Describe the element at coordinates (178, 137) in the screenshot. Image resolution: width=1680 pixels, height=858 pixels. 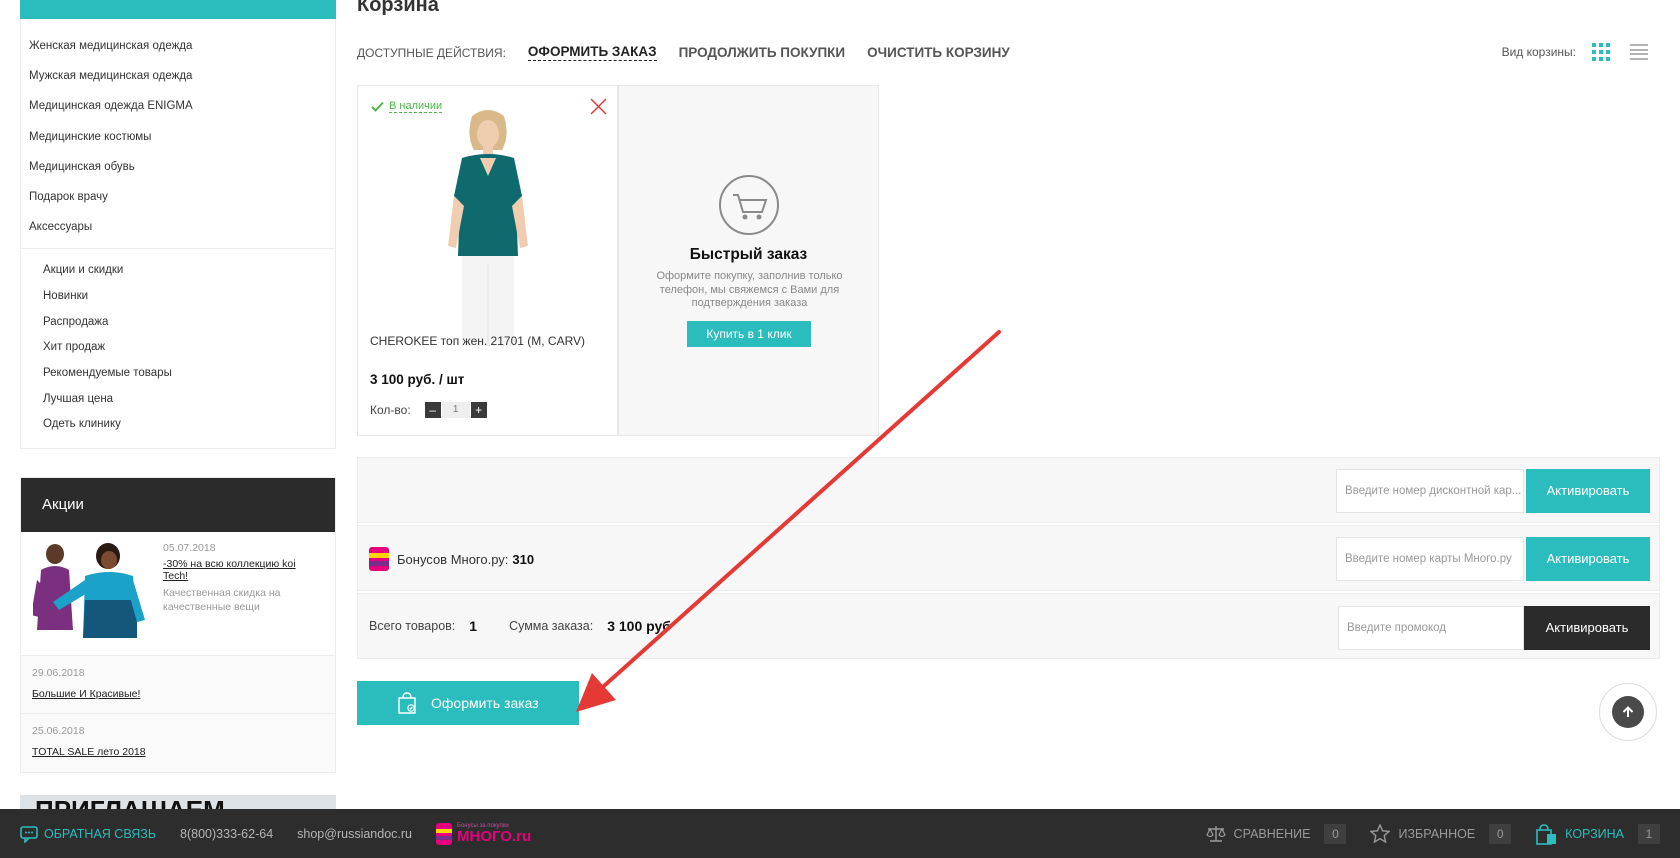
I see `category-item: Медицинские костюмы` at that location.